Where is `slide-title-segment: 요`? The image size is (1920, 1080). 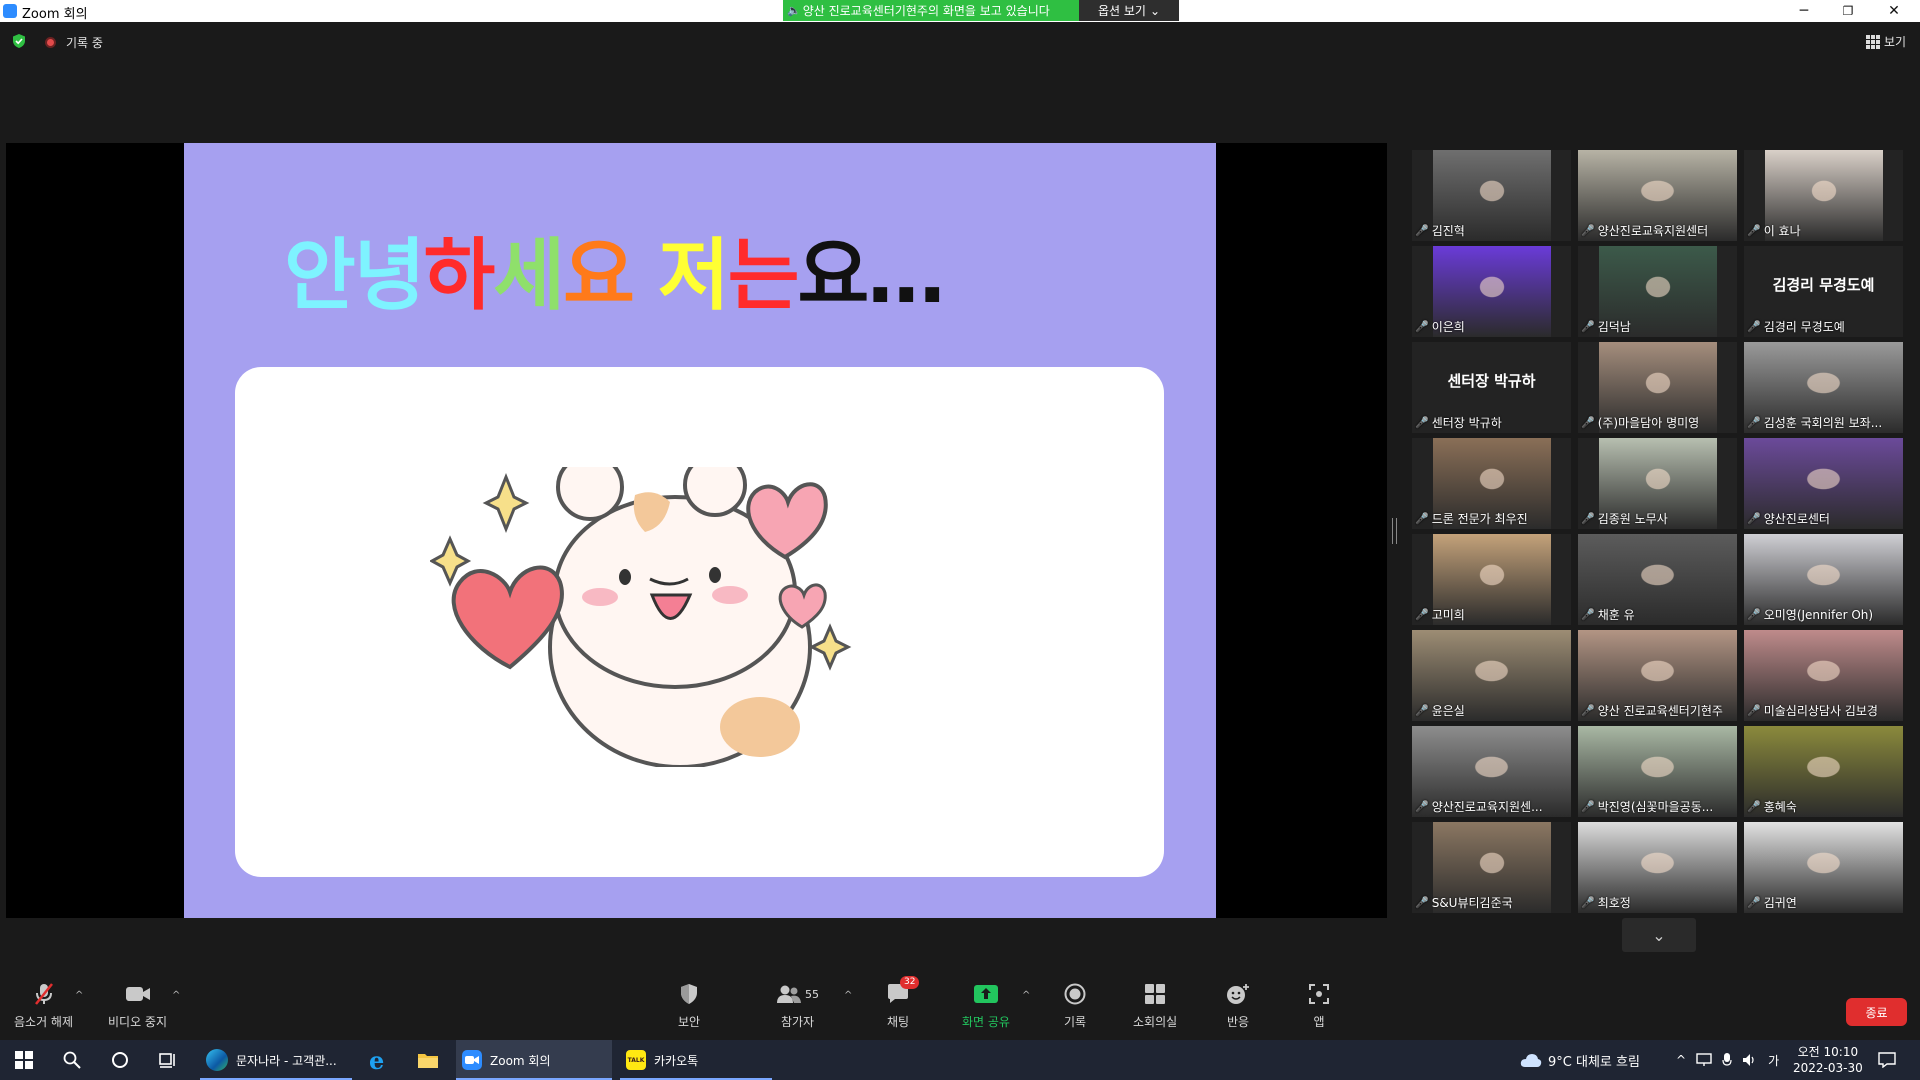 slide-title-segment: 요 is located at coordinates (610, 276).